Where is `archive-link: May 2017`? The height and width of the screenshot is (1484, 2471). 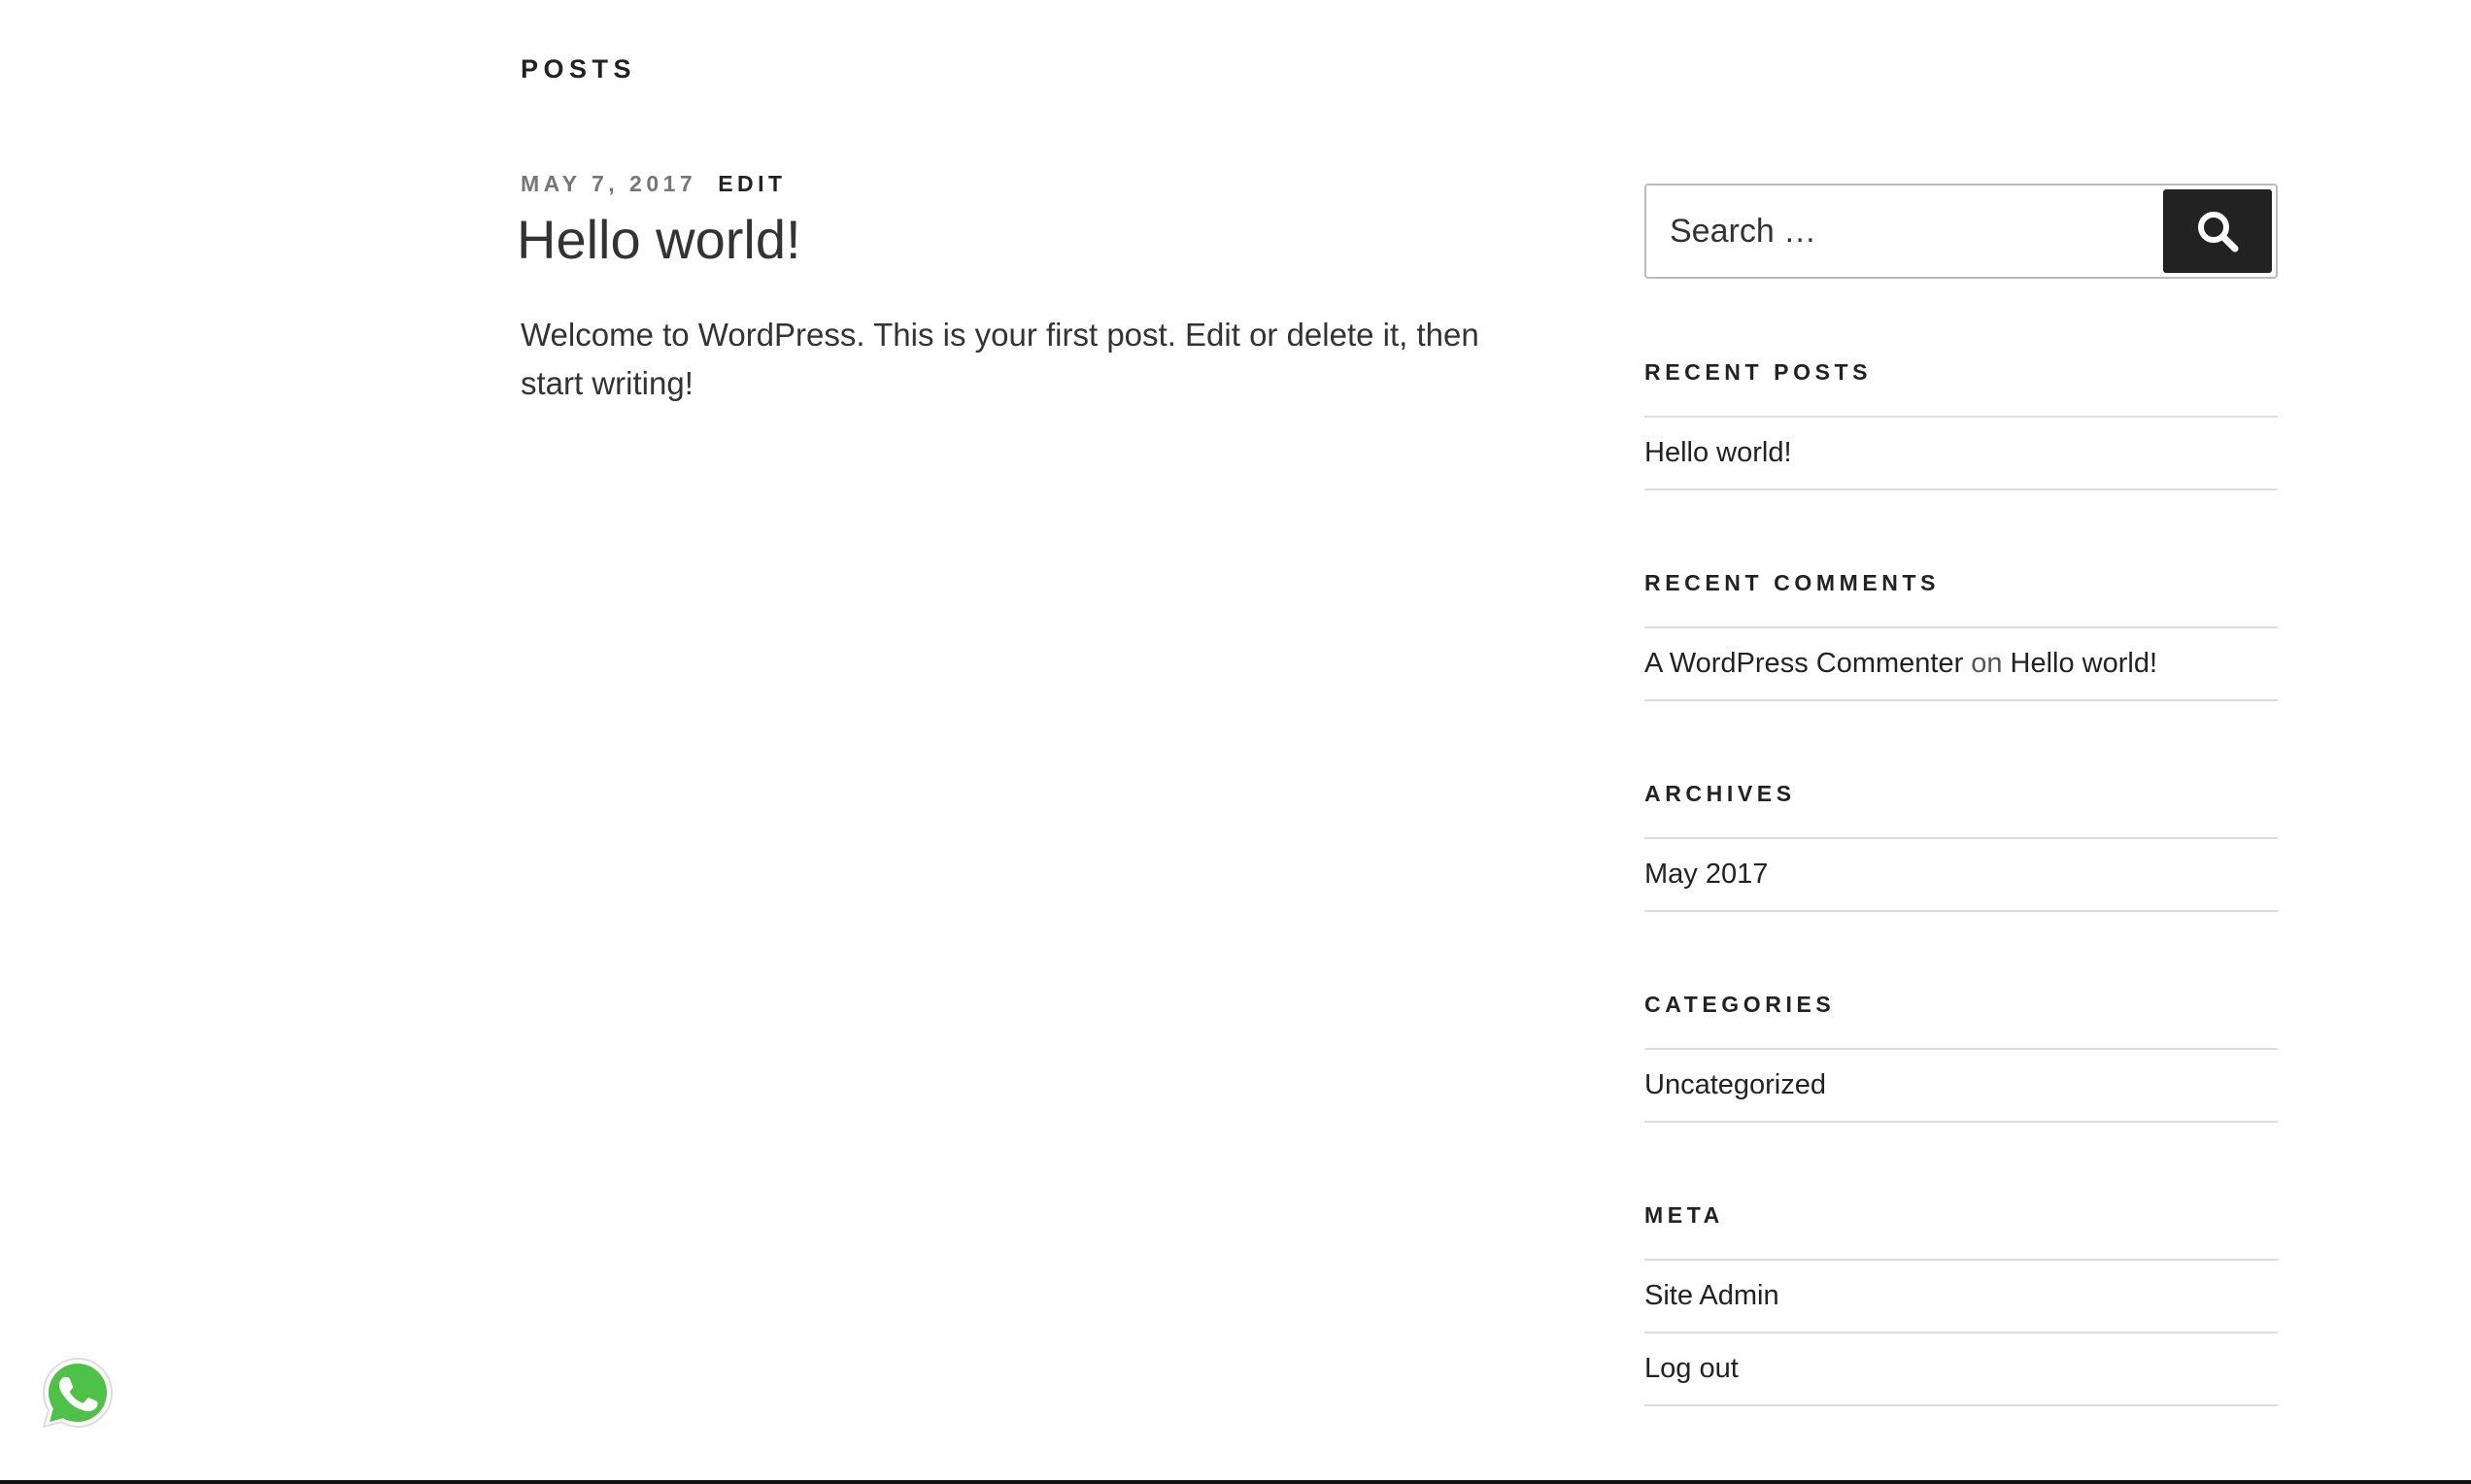 archive-link: May 2017 is located at coordinates (1706, 875).